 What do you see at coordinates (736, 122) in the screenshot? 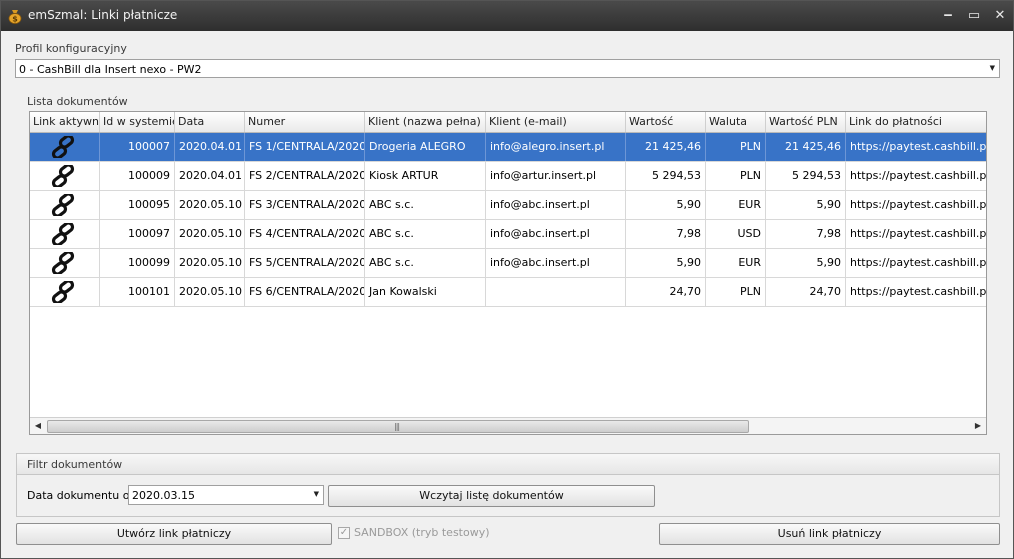
I see `column-header-currency: Waluta` at bounding box center [736, 122].